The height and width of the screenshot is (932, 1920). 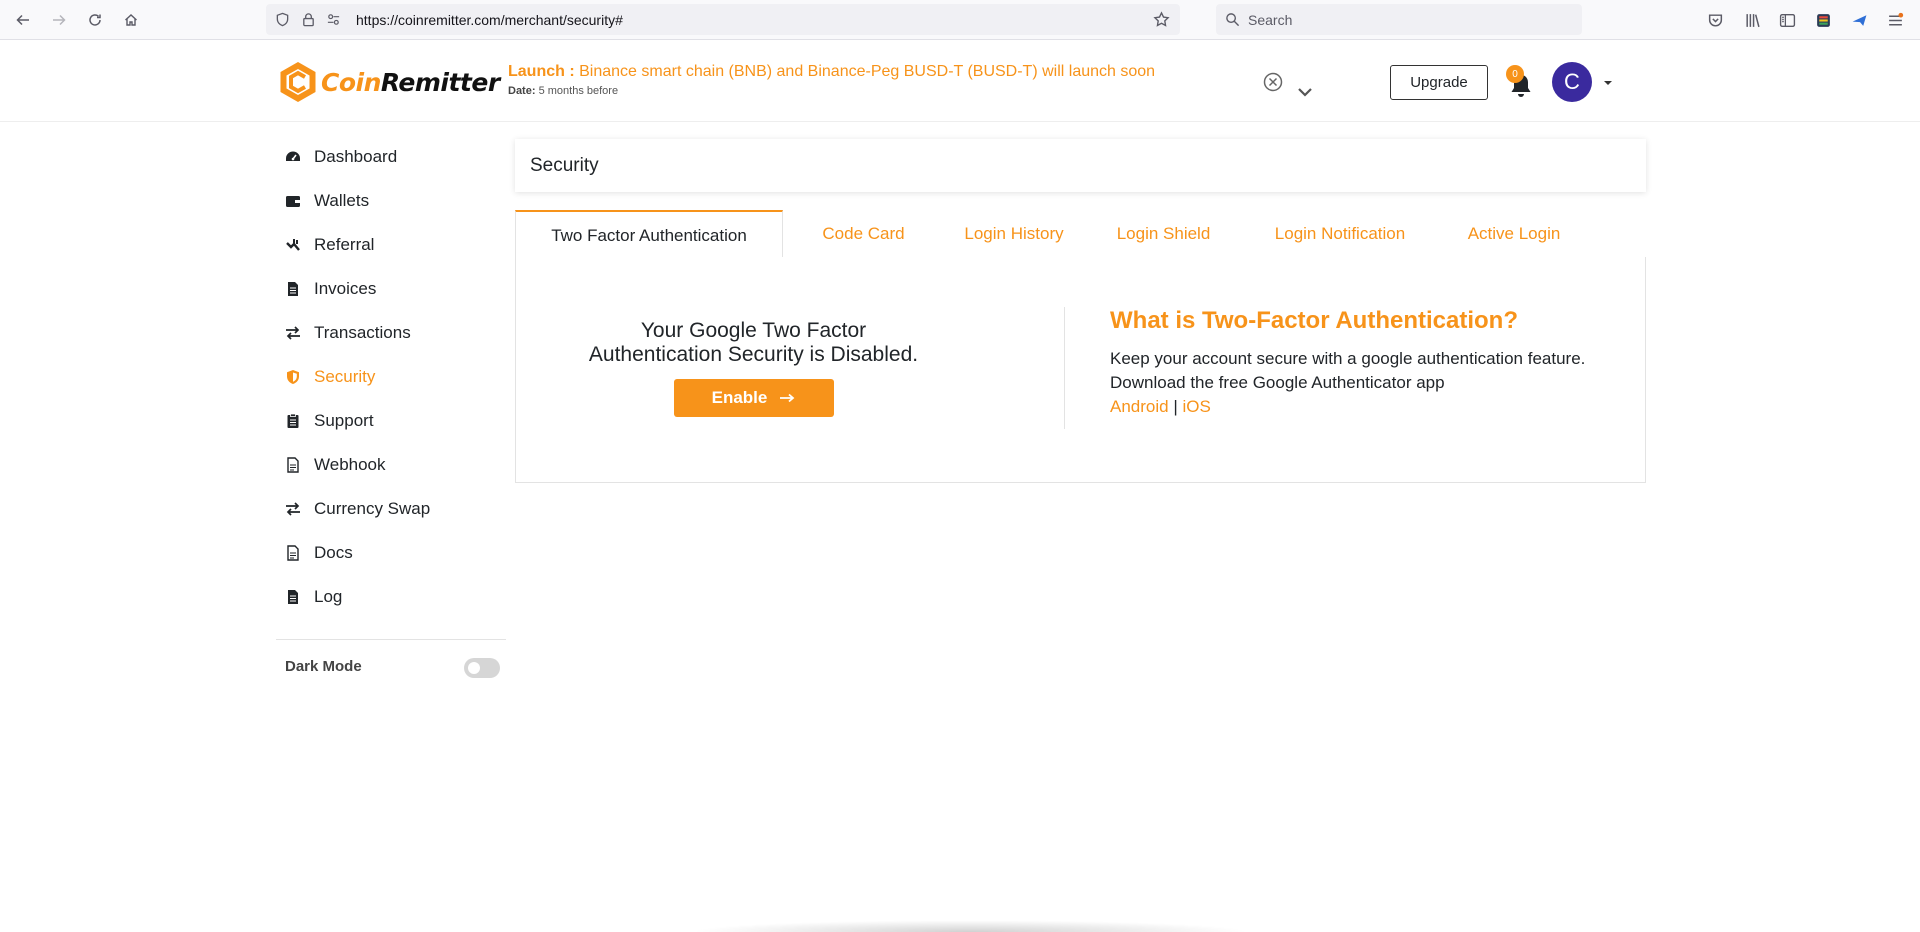 What do you see at coordinates (289, 157) in the screenshot?
I see `dashboard-icon` at bounding box center [289, 157].